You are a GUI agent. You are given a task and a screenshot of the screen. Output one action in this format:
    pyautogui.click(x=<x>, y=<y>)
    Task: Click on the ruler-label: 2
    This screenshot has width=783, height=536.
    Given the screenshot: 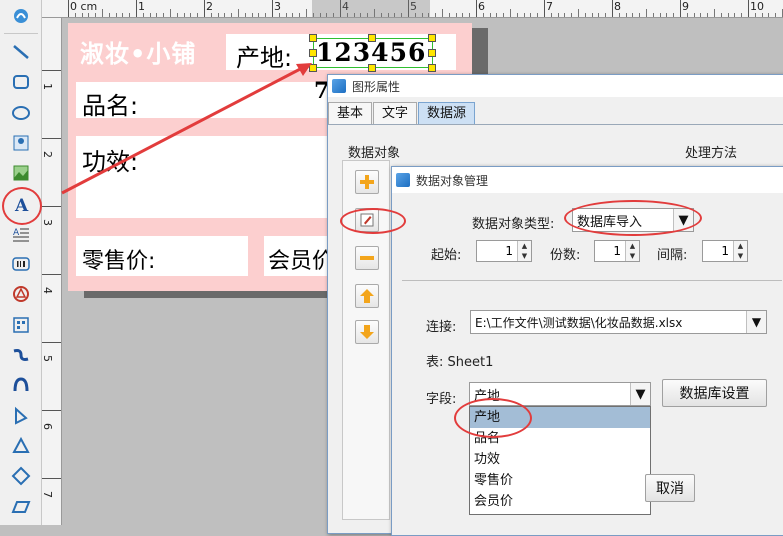 What is the action you would take?
    pyautogui.click(x=209, y=6)
    